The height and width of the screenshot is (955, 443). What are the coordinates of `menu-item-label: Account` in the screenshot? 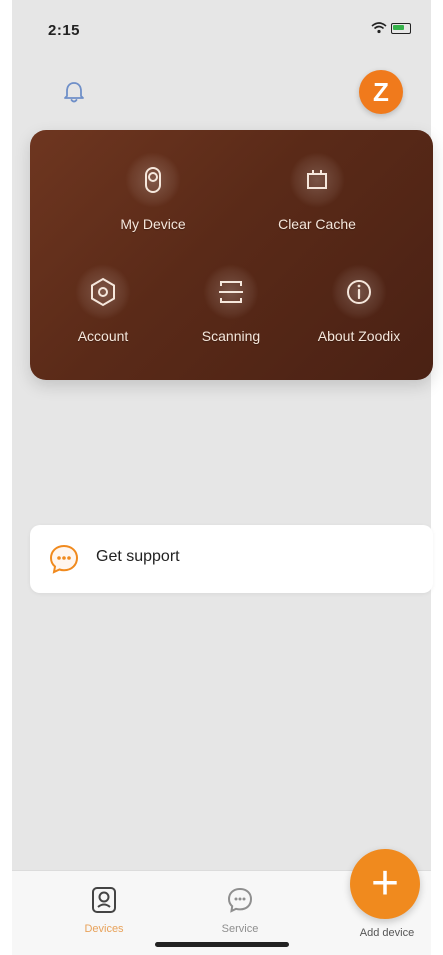 It's located at (103, 336).